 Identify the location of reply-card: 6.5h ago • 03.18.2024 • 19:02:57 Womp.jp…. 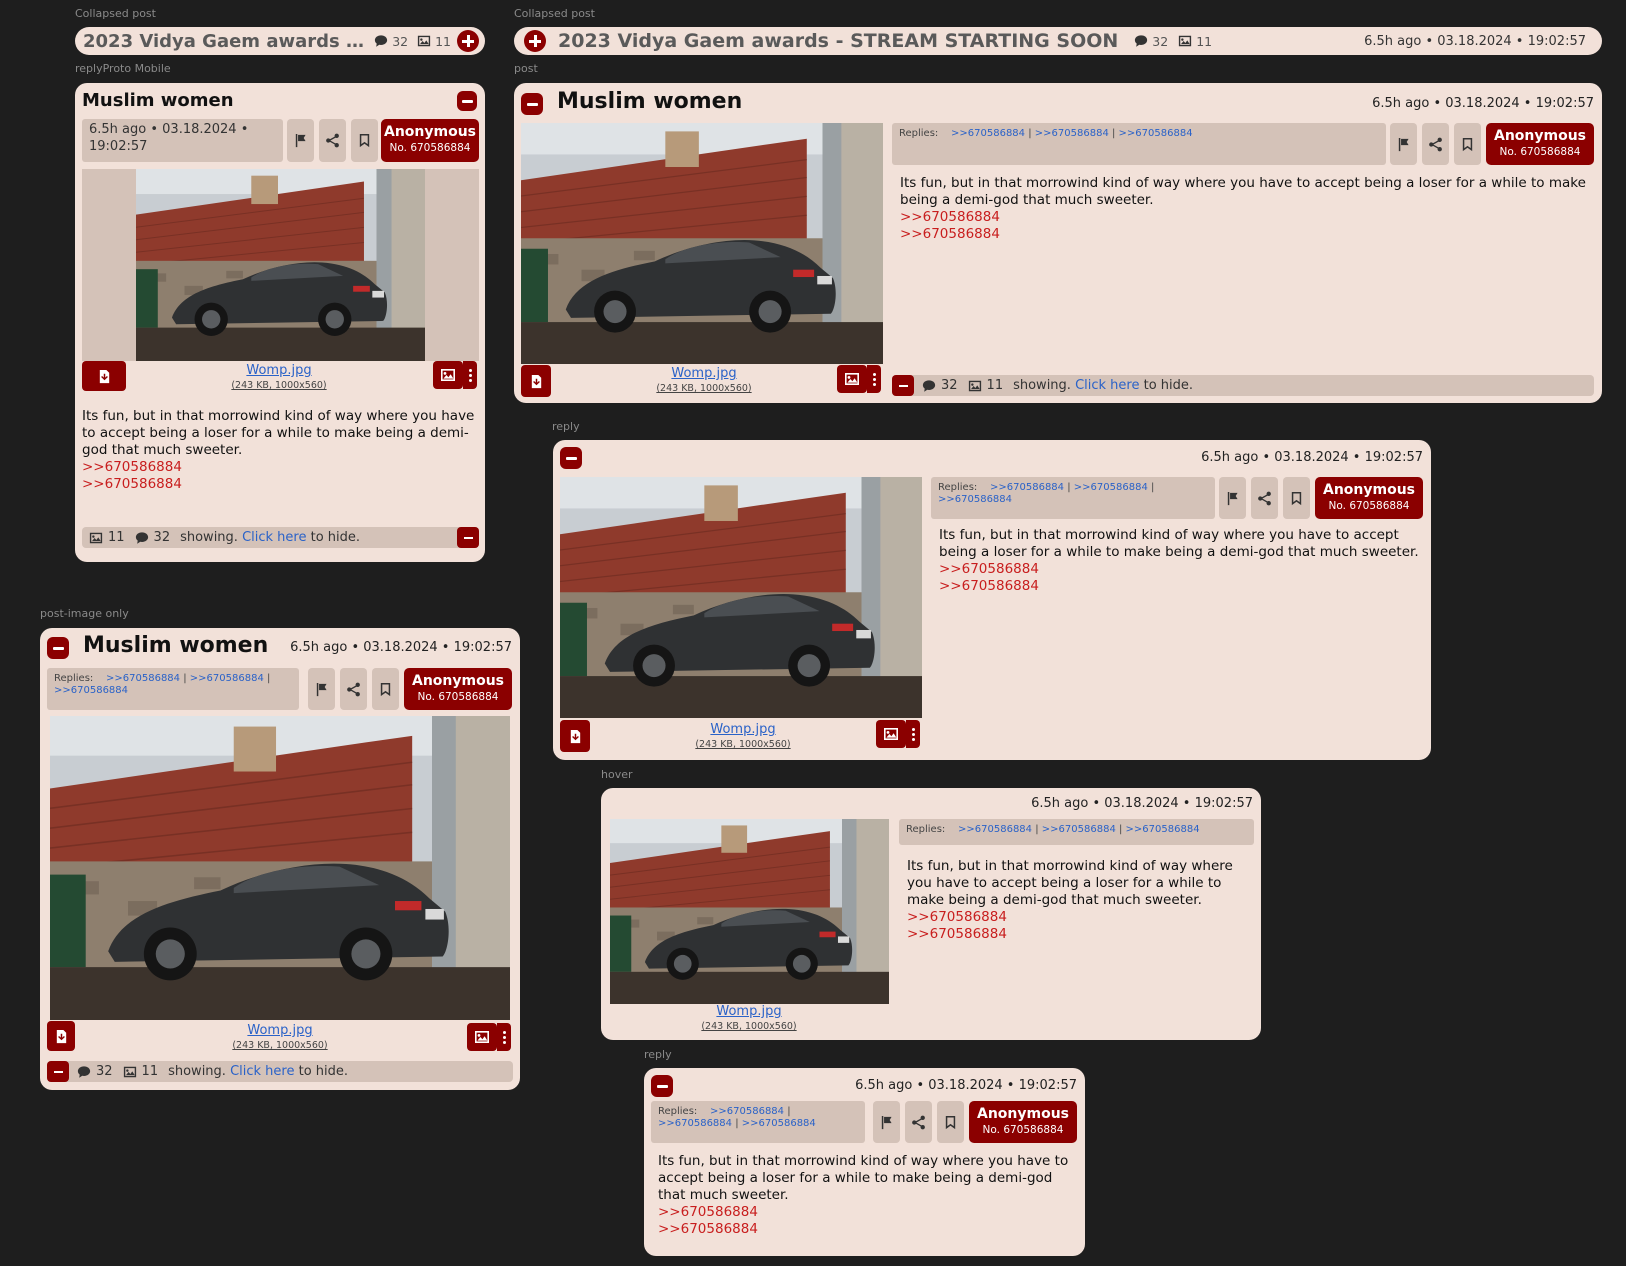
(992, 600).